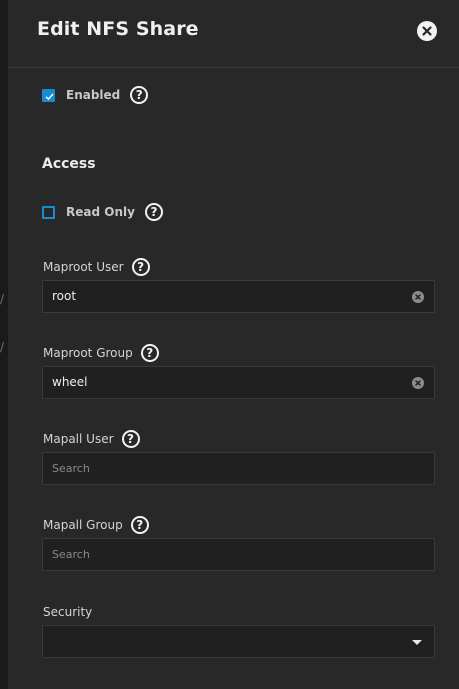  I want to click on maproot-user-label-row: Maproot User ?, so click(96, 267).